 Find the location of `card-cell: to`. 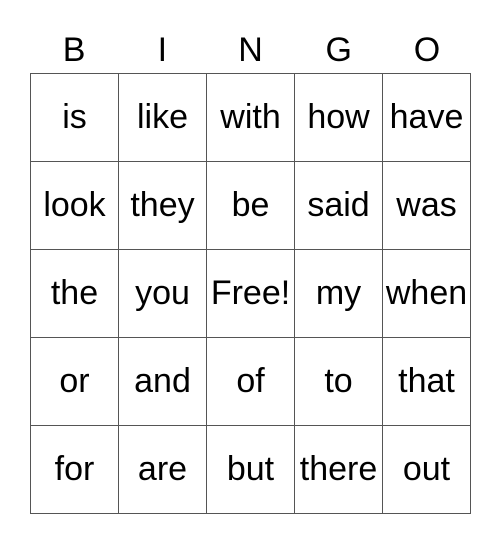

card-cell: to is located at coordinates (338, 381).